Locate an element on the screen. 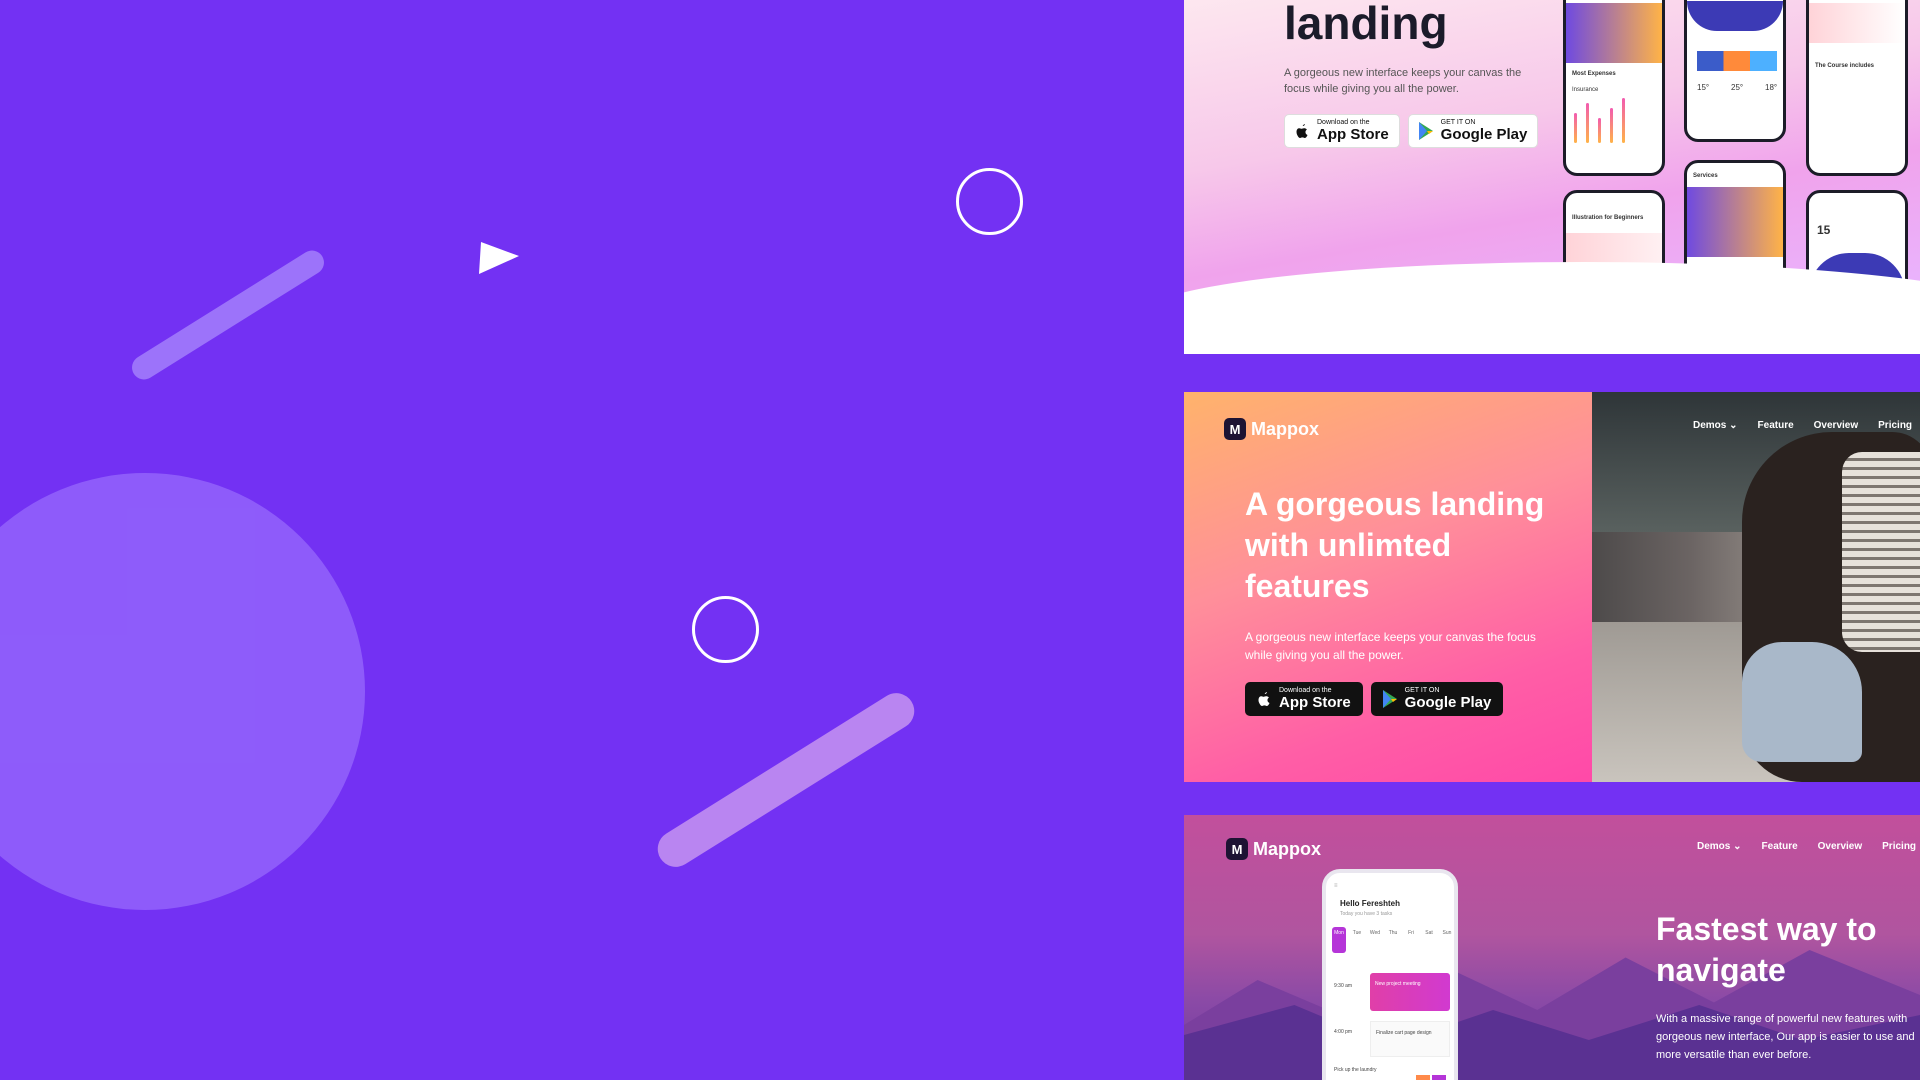 The image size is (1920, 1080). app-subtitle: Today you have 3 tasks is located at coordinates (1366, 914).